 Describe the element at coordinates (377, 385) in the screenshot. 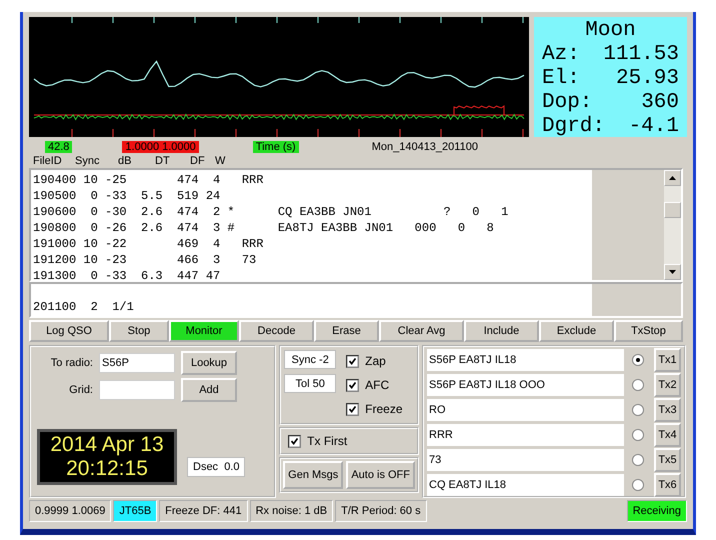

I see `checkbox-label: AFC` at that location.